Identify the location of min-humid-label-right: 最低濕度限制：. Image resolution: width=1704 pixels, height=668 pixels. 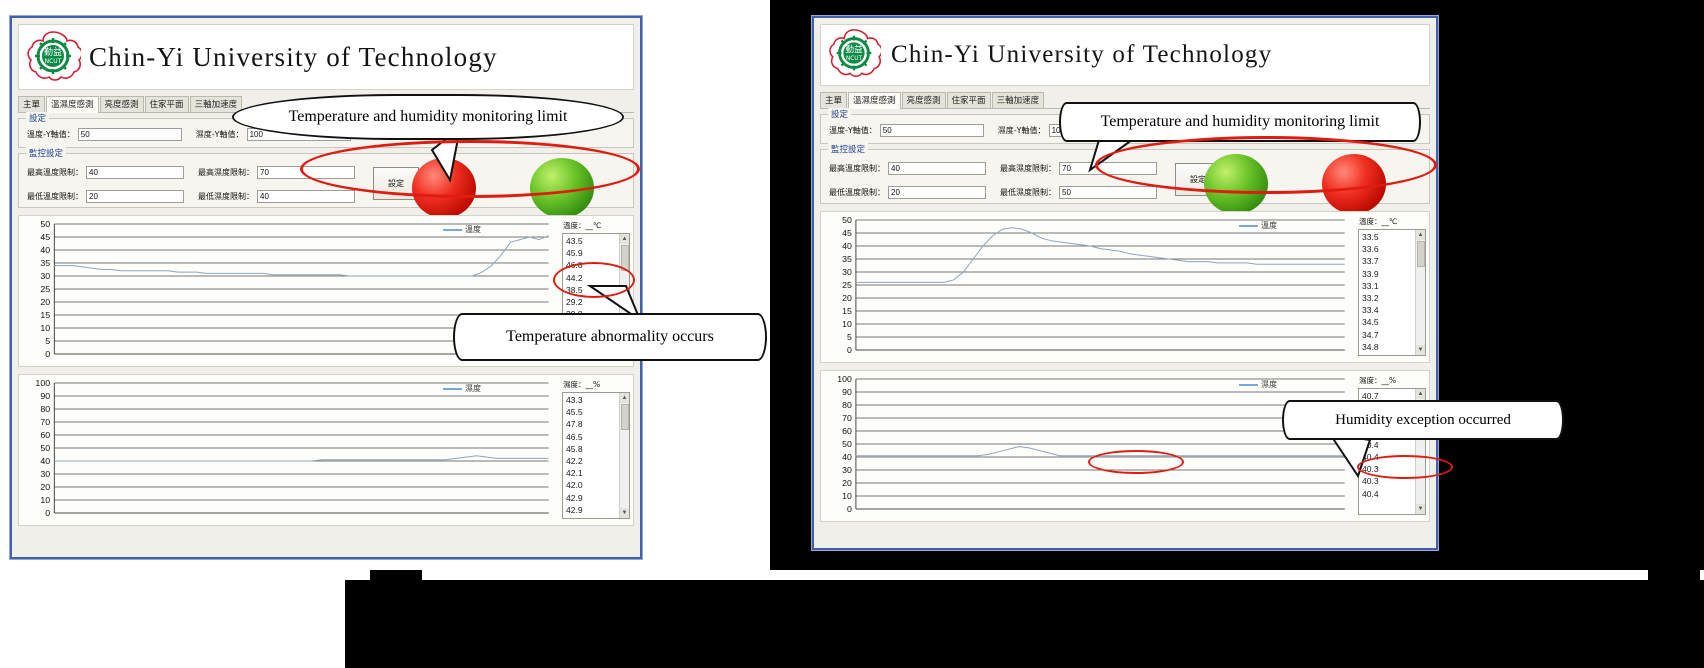
(1028, 192).